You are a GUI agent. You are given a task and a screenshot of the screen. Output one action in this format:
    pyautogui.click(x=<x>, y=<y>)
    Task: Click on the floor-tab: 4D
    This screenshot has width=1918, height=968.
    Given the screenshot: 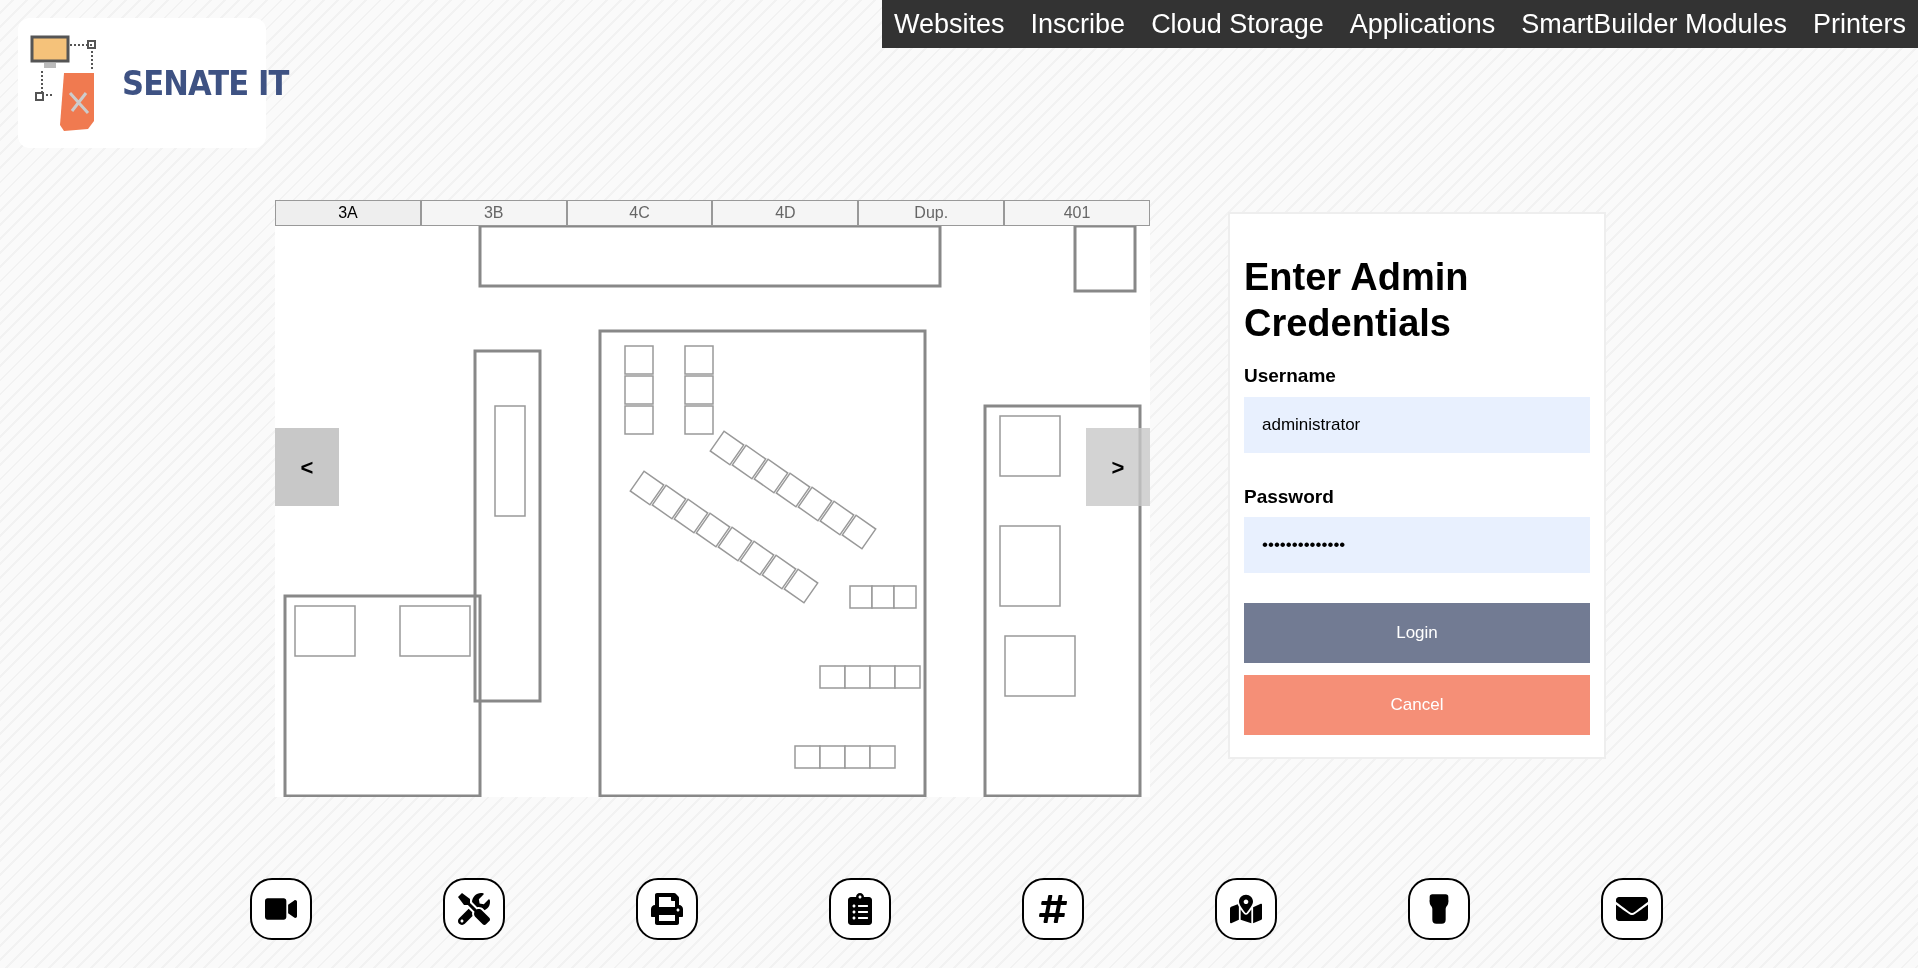 What is the action you would take?
    pyautogui.click(x=785, y=213)
    